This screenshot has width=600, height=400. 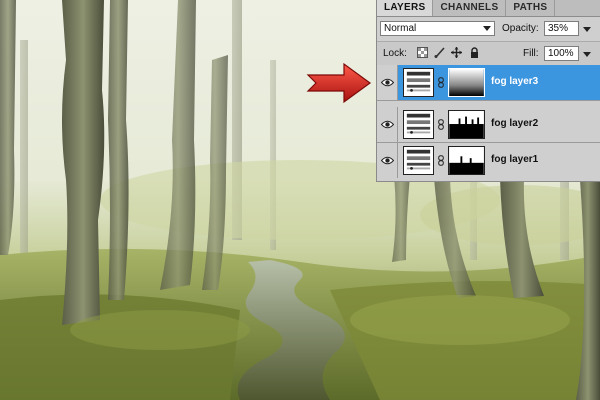 I want to click on layer-name: fog layer2, so click(x=515, y=123).